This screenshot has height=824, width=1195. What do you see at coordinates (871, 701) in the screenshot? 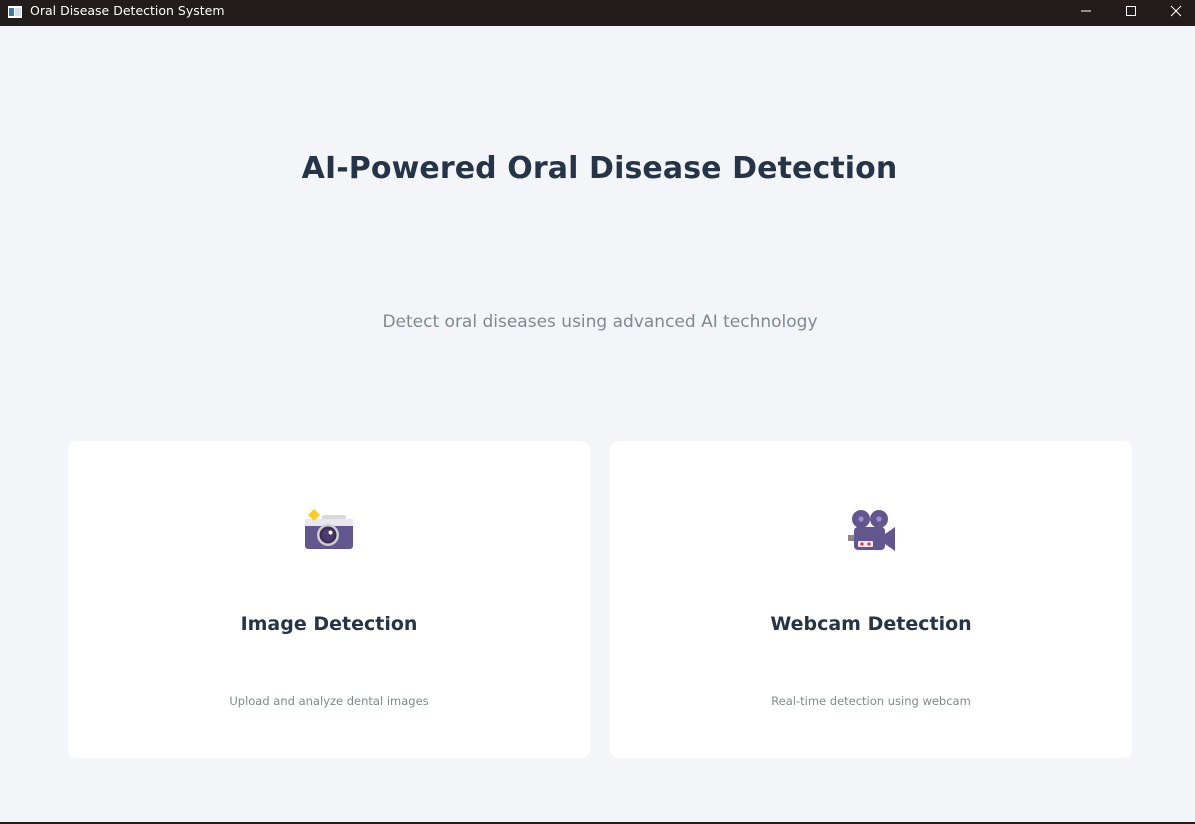
I see `card-description: Real-time detection using webcam` at bounding box center [871, 701].